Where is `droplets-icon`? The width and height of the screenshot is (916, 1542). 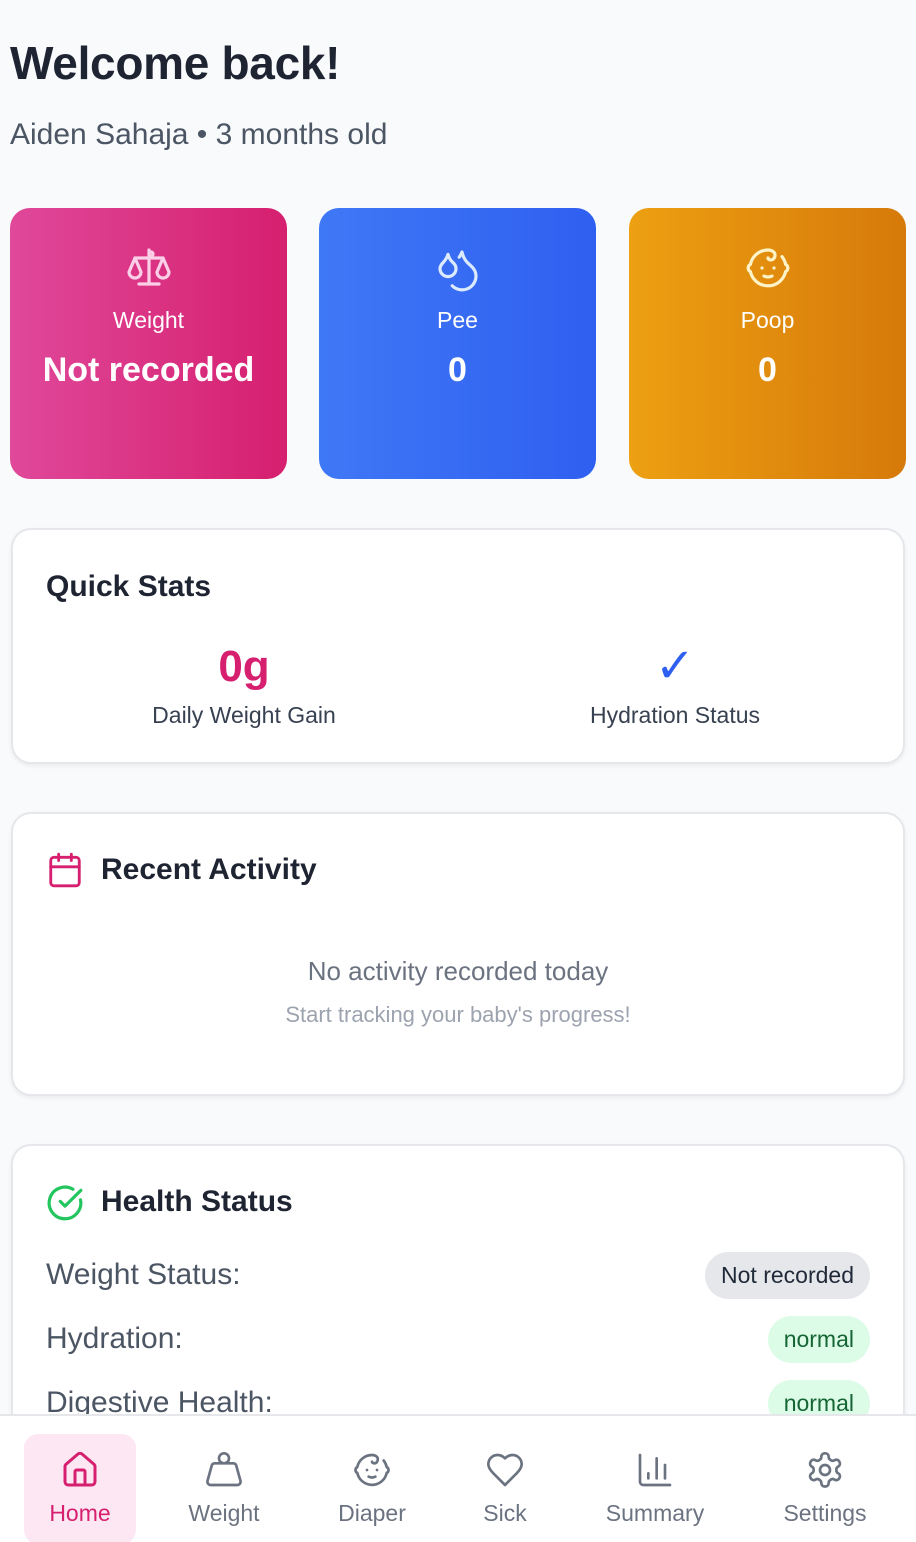 droplets-icon is located at coordinates (457, 268).